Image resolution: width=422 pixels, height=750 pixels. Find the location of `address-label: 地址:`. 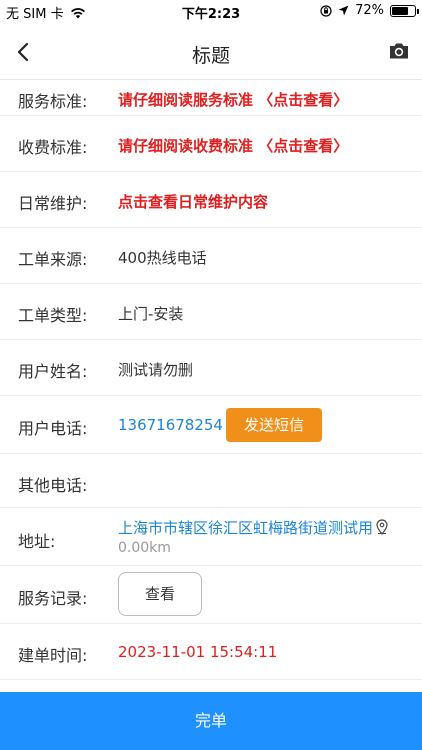

address-label: 地址: is located at coordinates (37, 541).